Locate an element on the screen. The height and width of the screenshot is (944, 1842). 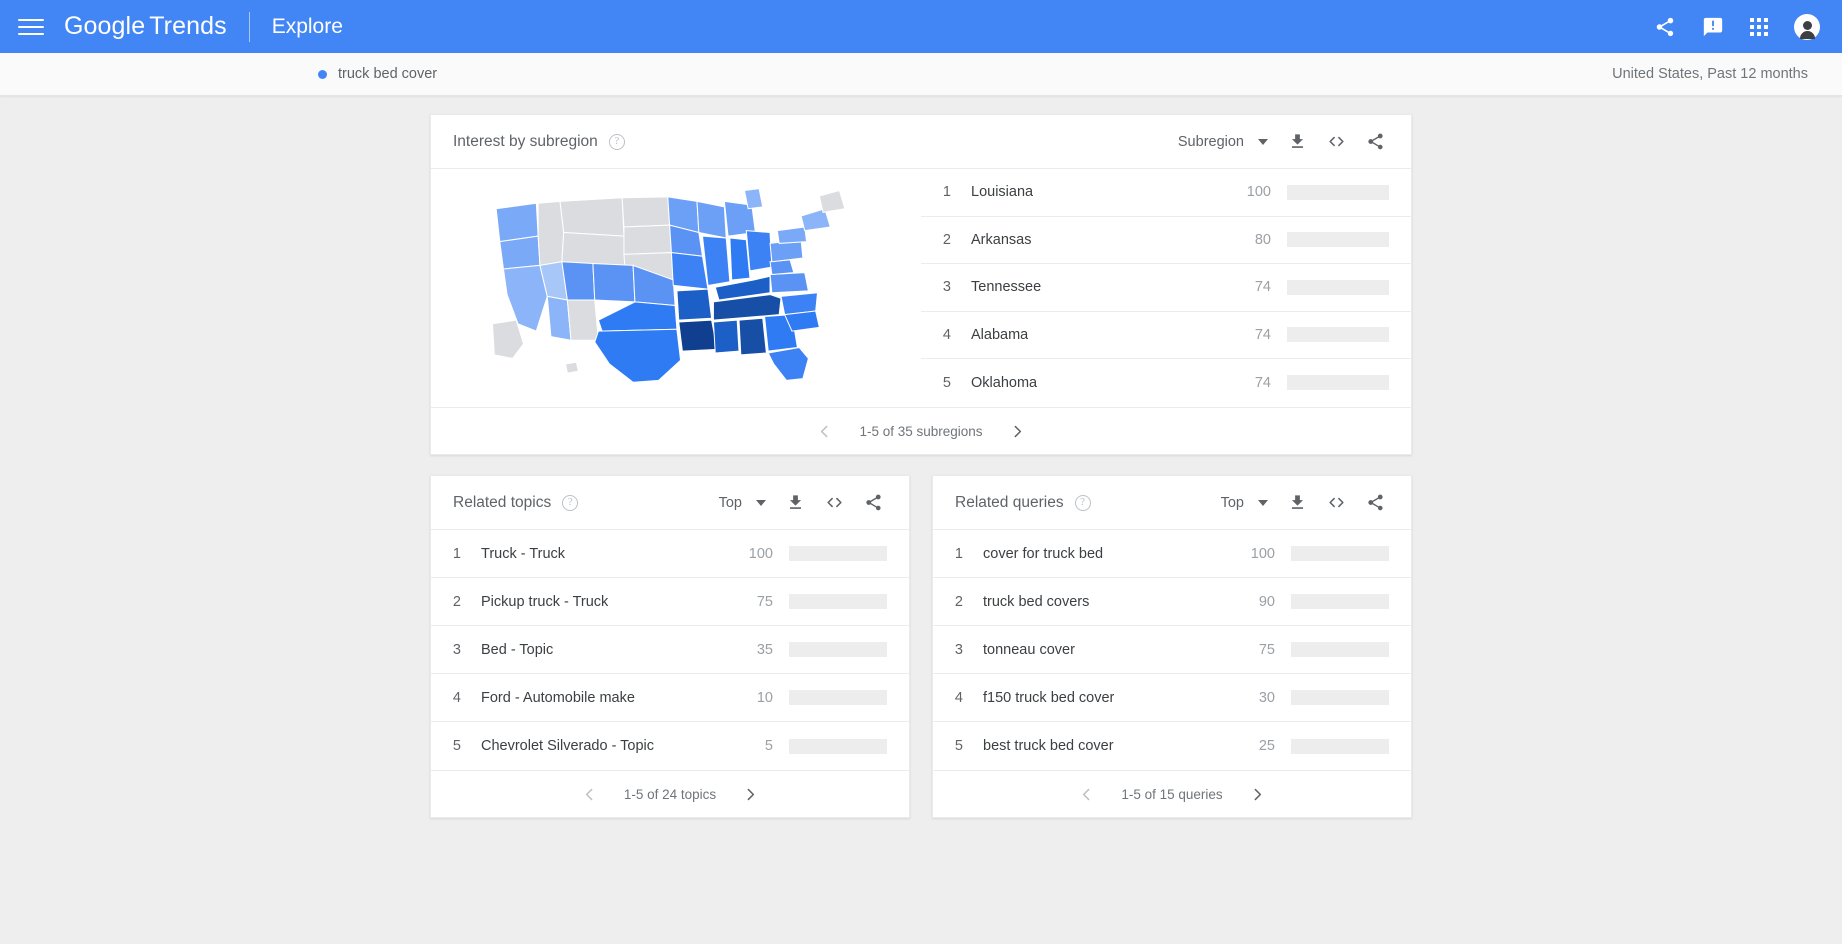
table-row: 4 Ford - Automobile make 10 is located at coordinates (670, 698).